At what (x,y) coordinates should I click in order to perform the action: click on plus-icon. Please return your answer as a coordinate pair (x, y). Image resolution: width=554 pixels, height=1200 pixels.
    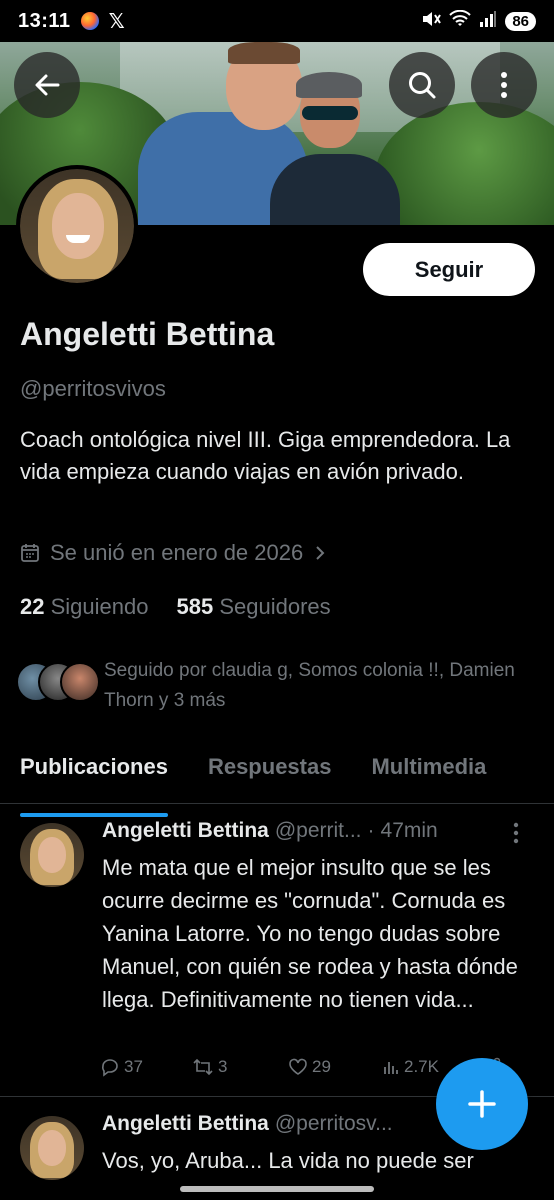
    Looking at the image, I should click on (482, 1104).